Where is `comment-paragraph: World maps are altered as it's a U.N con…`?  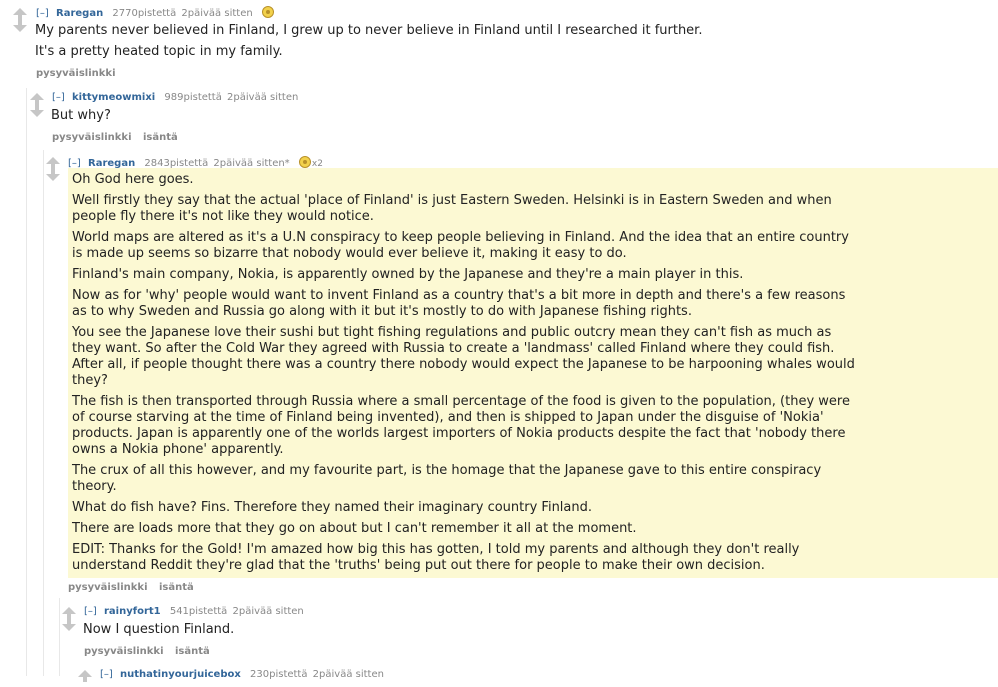 comment-paragraph: World maps are altered as it's a U.N con… is located at coordinates (460, 245).